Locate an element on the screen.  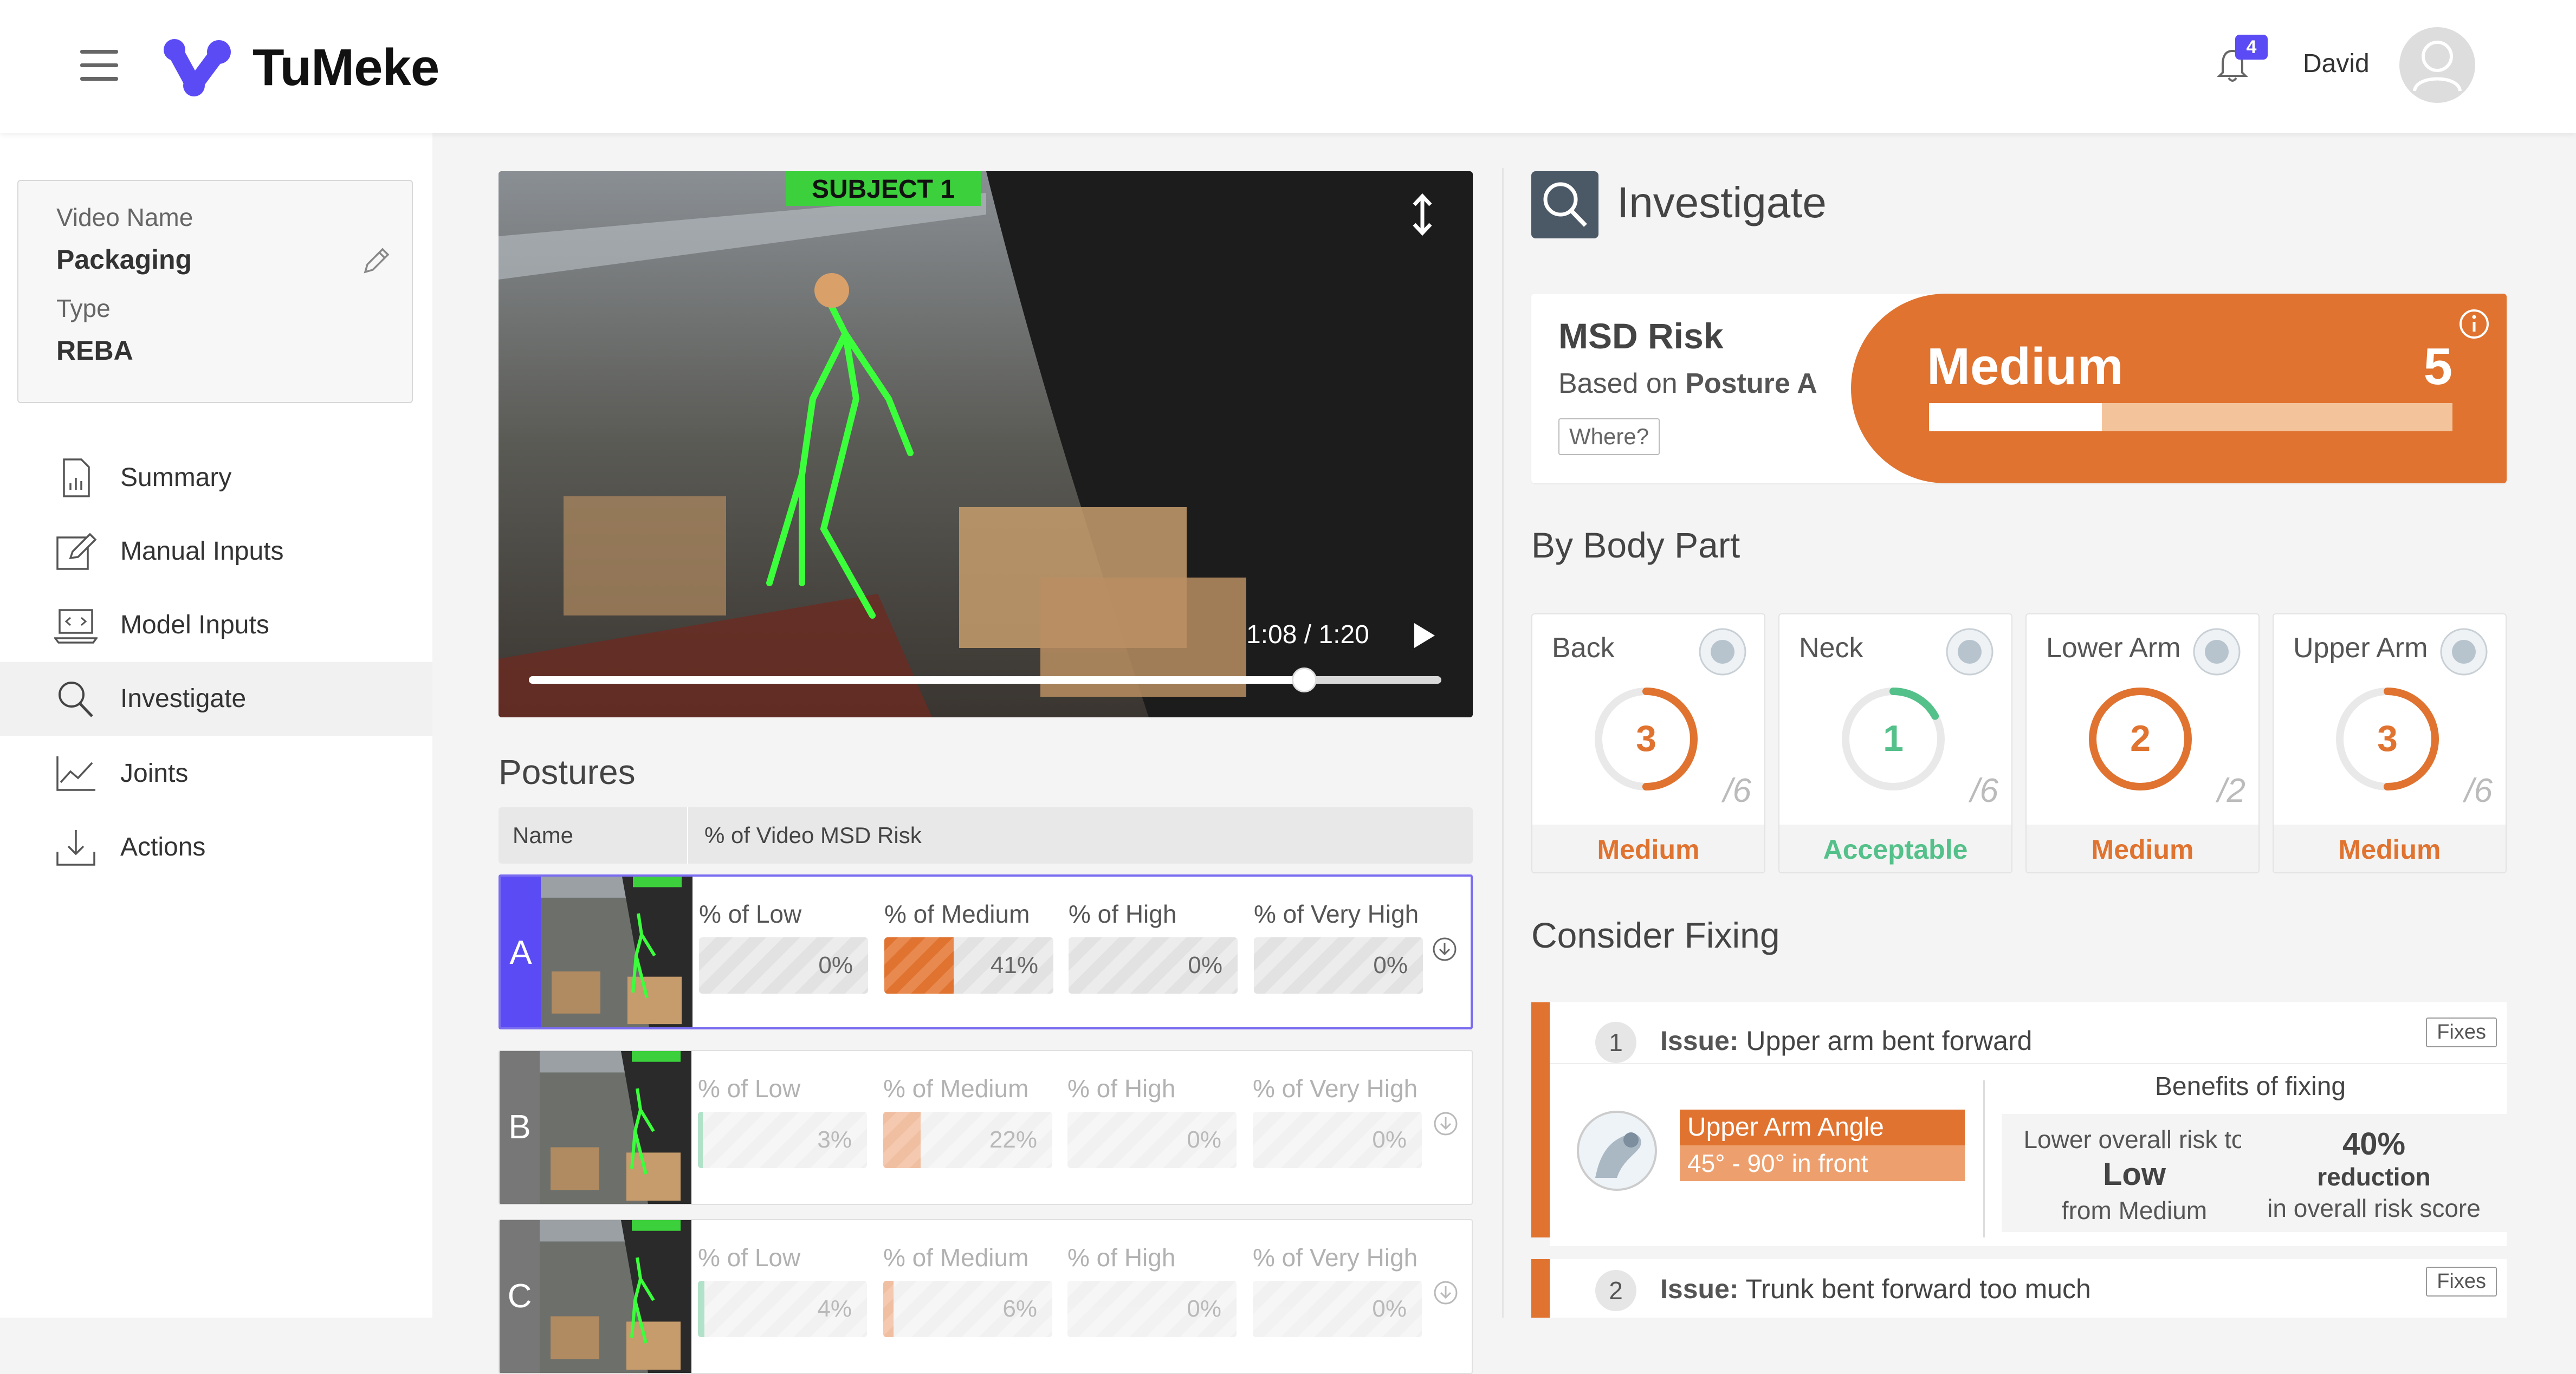
info-icon is located at coordinates (2474, 324).